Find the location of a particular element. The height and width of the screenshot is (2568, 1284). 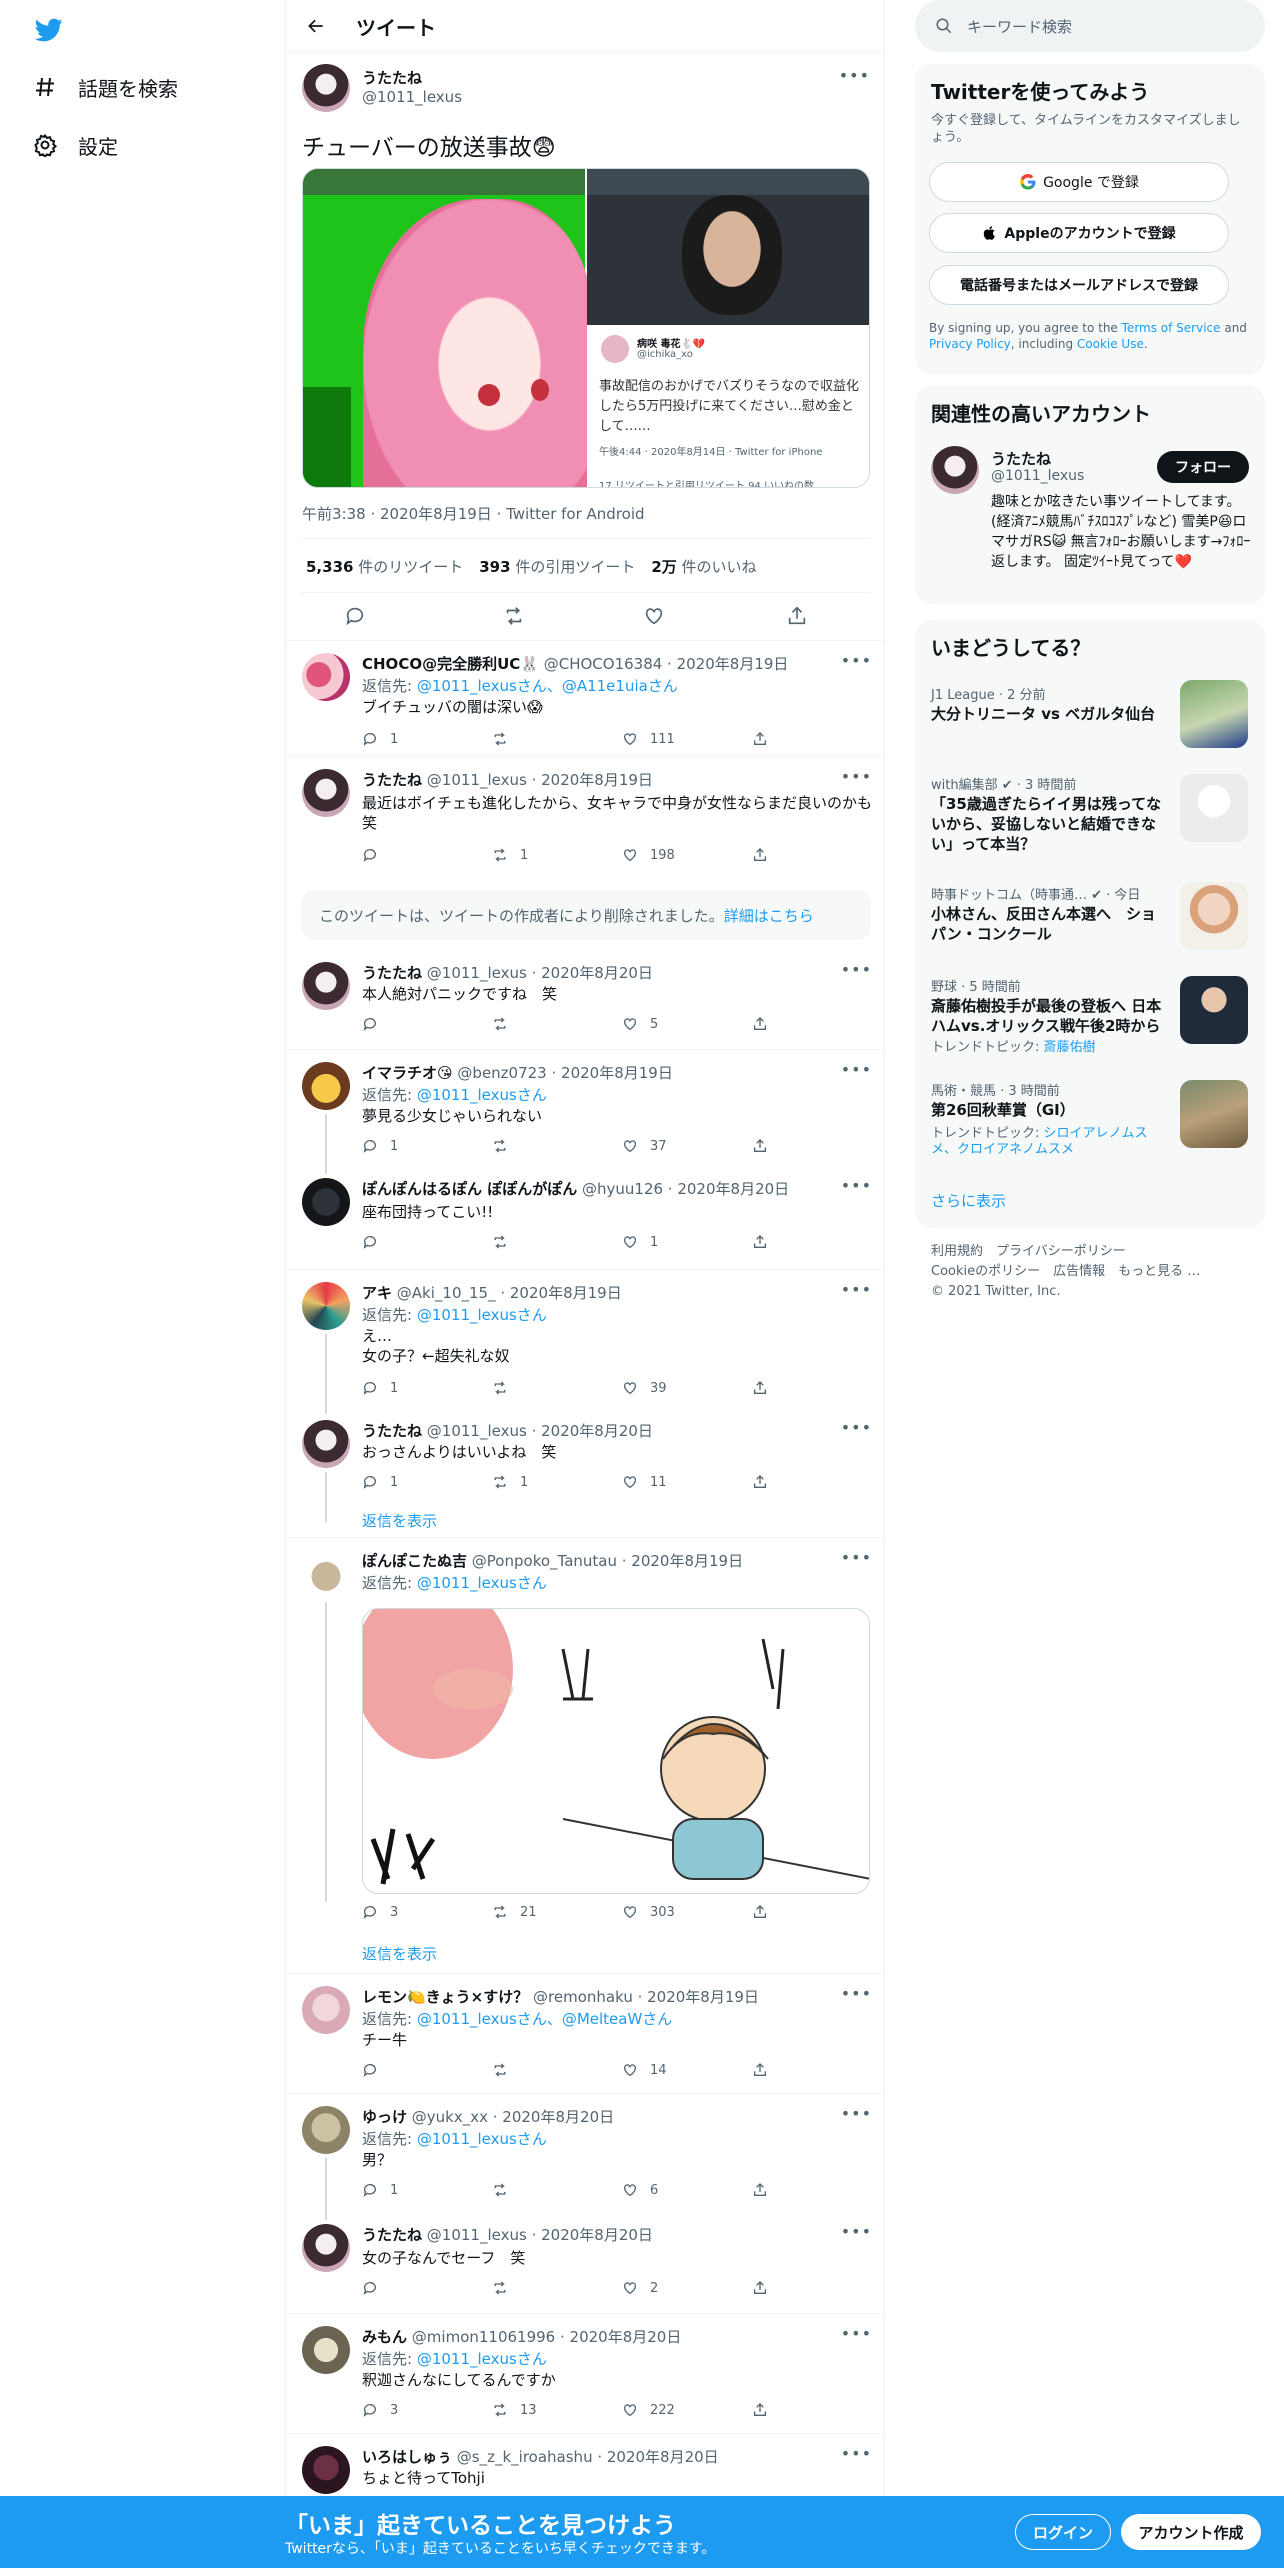

reply-meta: @Aki_10_15_ · 2020年8月19日 is located at coordinates (509, 1293).